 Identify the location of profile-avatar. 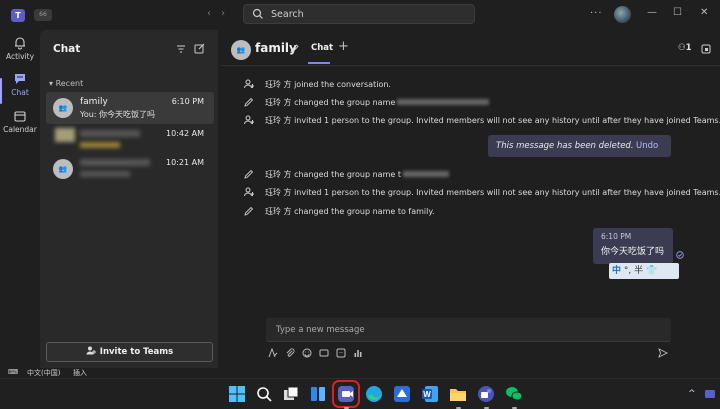
(622, 14).